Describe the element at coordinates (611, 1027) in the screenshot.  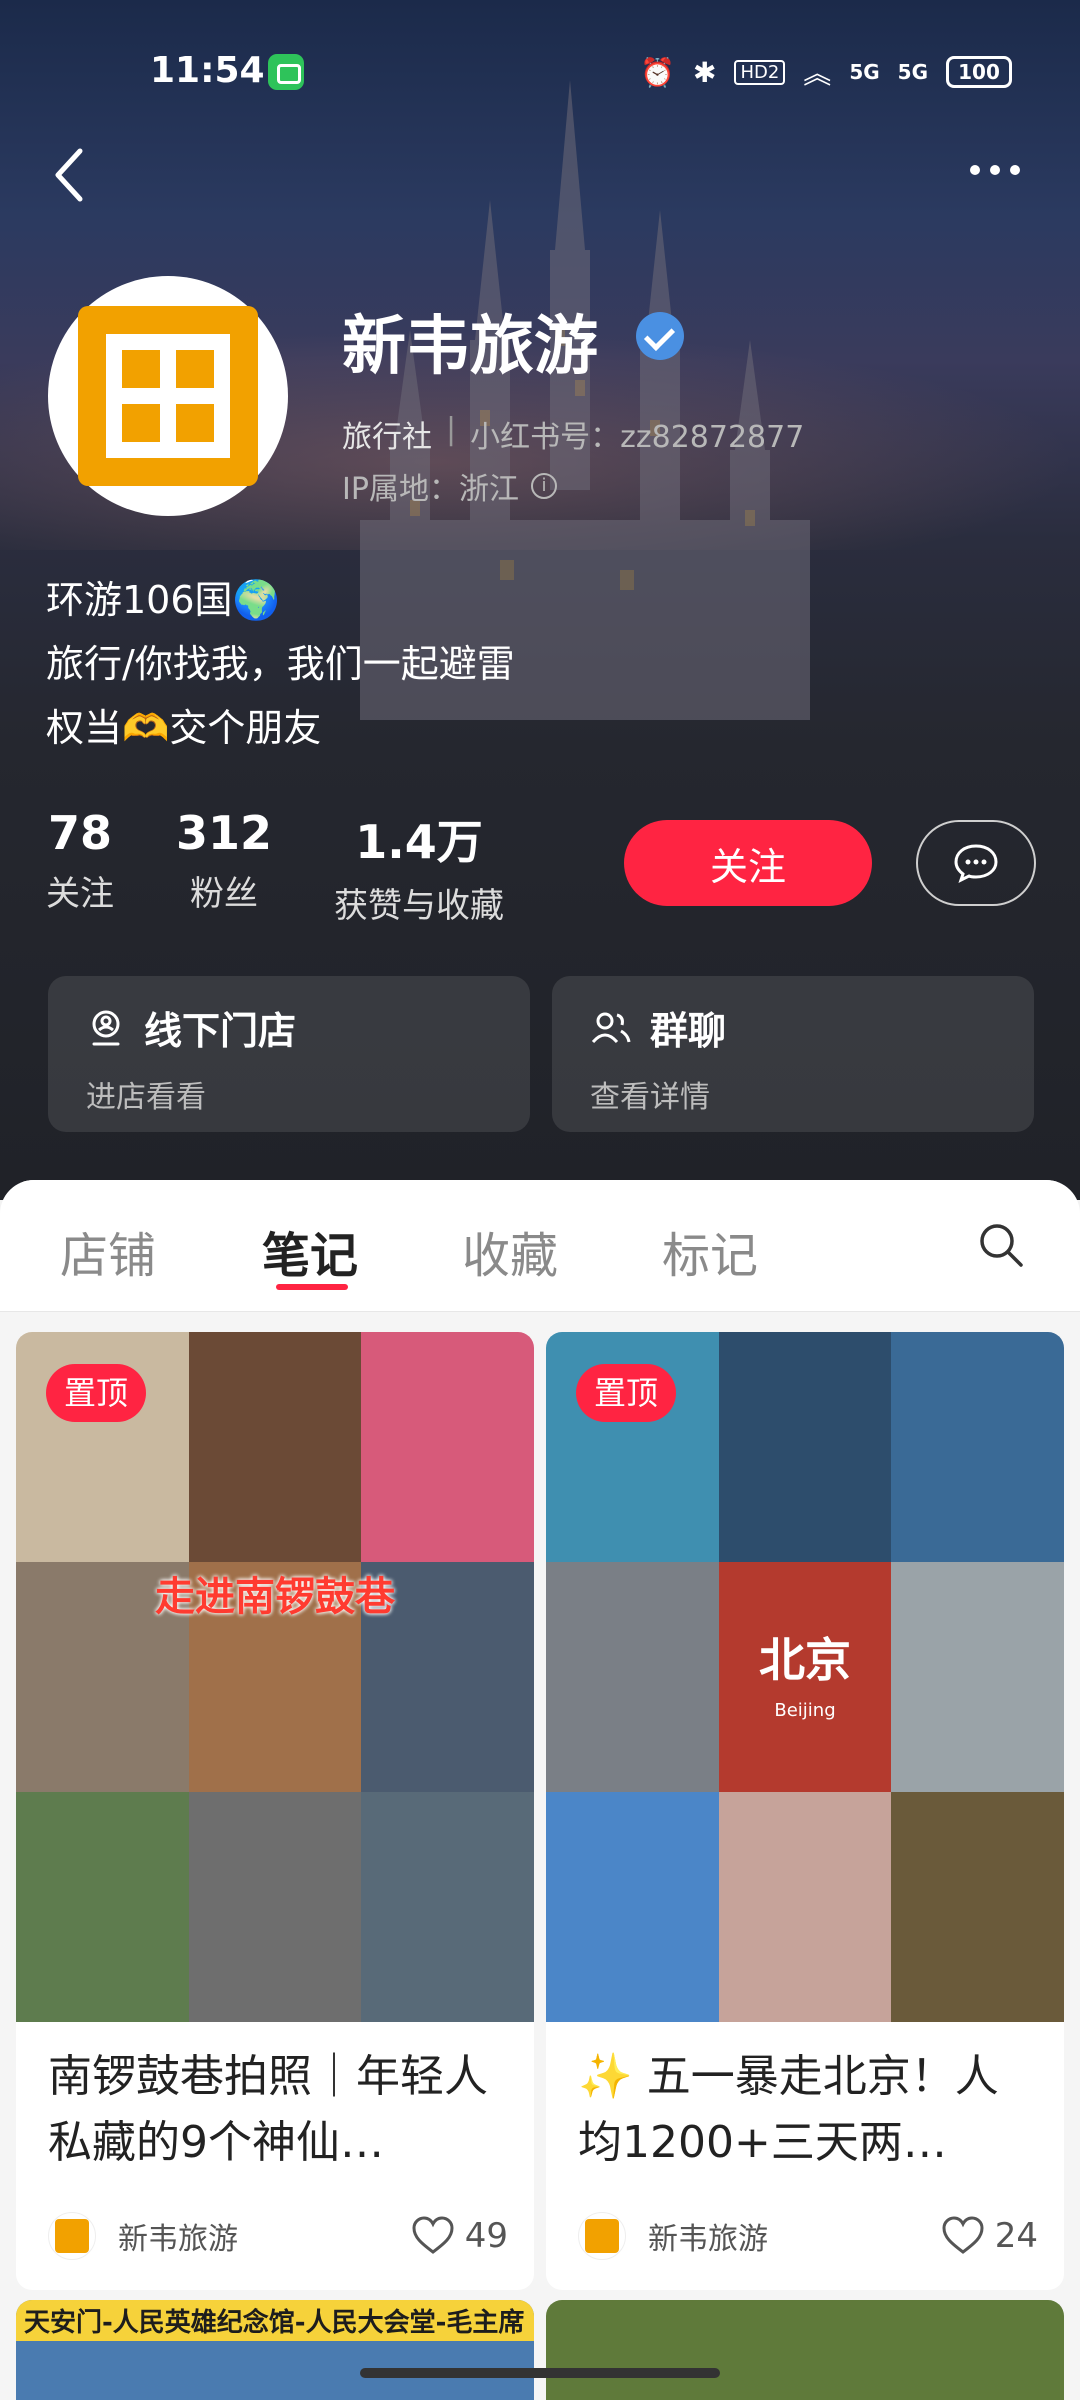
I see `group-icon` at that location.